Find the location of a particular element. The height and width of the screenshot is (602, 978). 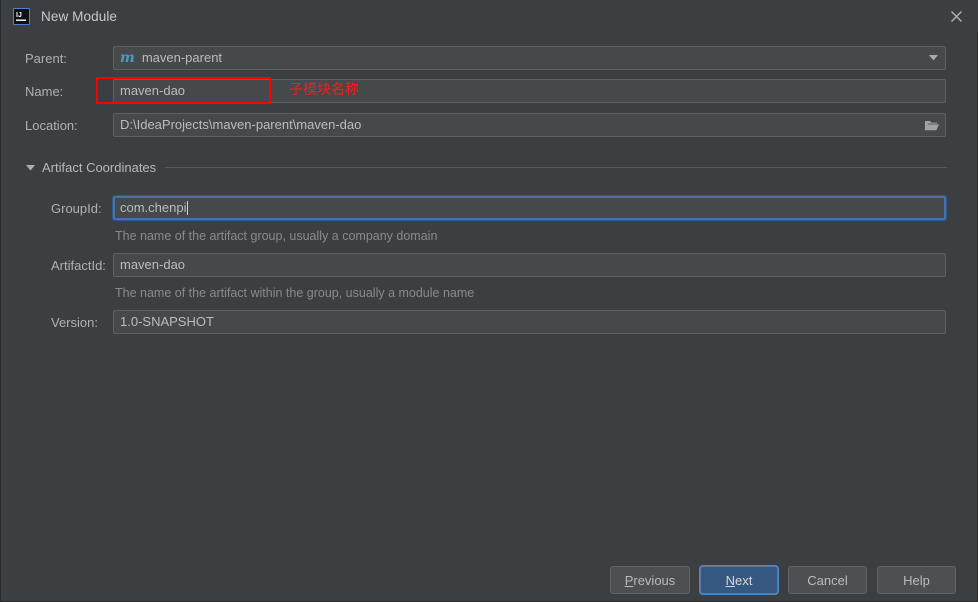

section-divider is located at coordinates (556, 167).